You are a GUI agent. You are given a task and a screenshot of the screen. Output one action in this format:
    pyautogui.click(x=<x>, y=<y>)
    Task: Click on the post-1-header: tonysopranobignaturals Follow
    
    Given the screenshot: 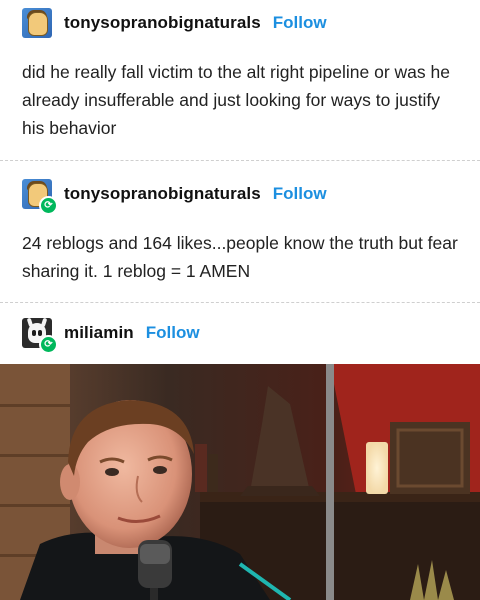 What is the action you would take?
    pyautogui.click(x=174, y=23)
    